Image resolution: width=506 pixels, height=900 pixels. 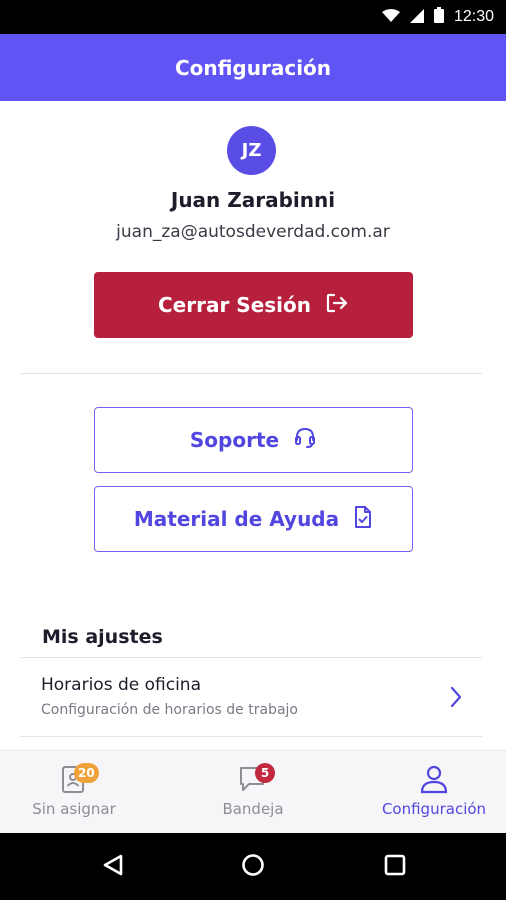 What do you see at coordinates (121, 685) in the screenshot?
I see `office-hours-title: Horarios de oficina` at bounding box center [121, 685].